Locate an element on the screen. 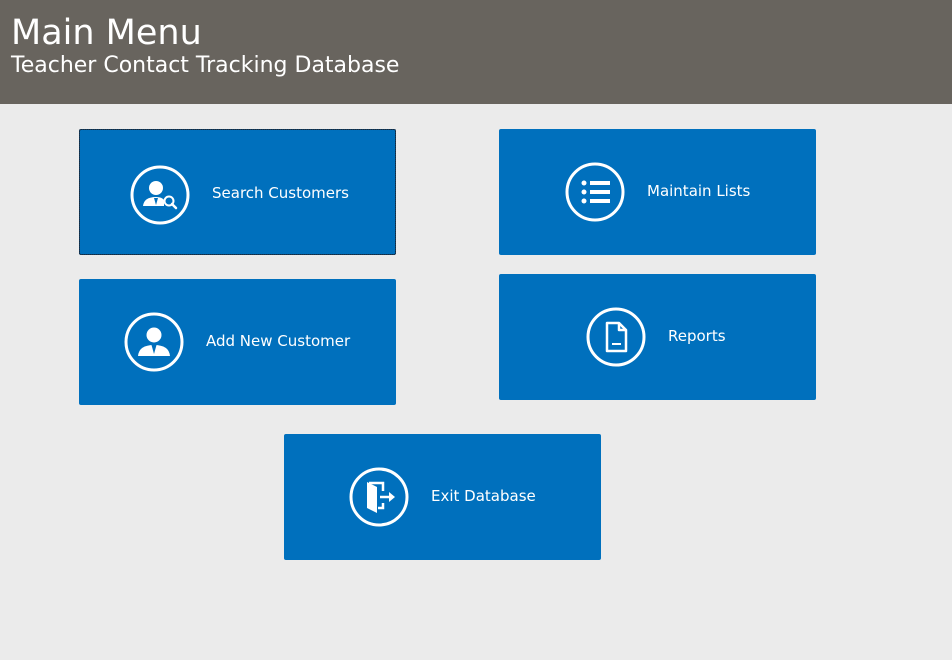 The height and width of the screenshot is (660, 952). add-new-customer-button: Add New Customer is located at coordinates (237, 342).